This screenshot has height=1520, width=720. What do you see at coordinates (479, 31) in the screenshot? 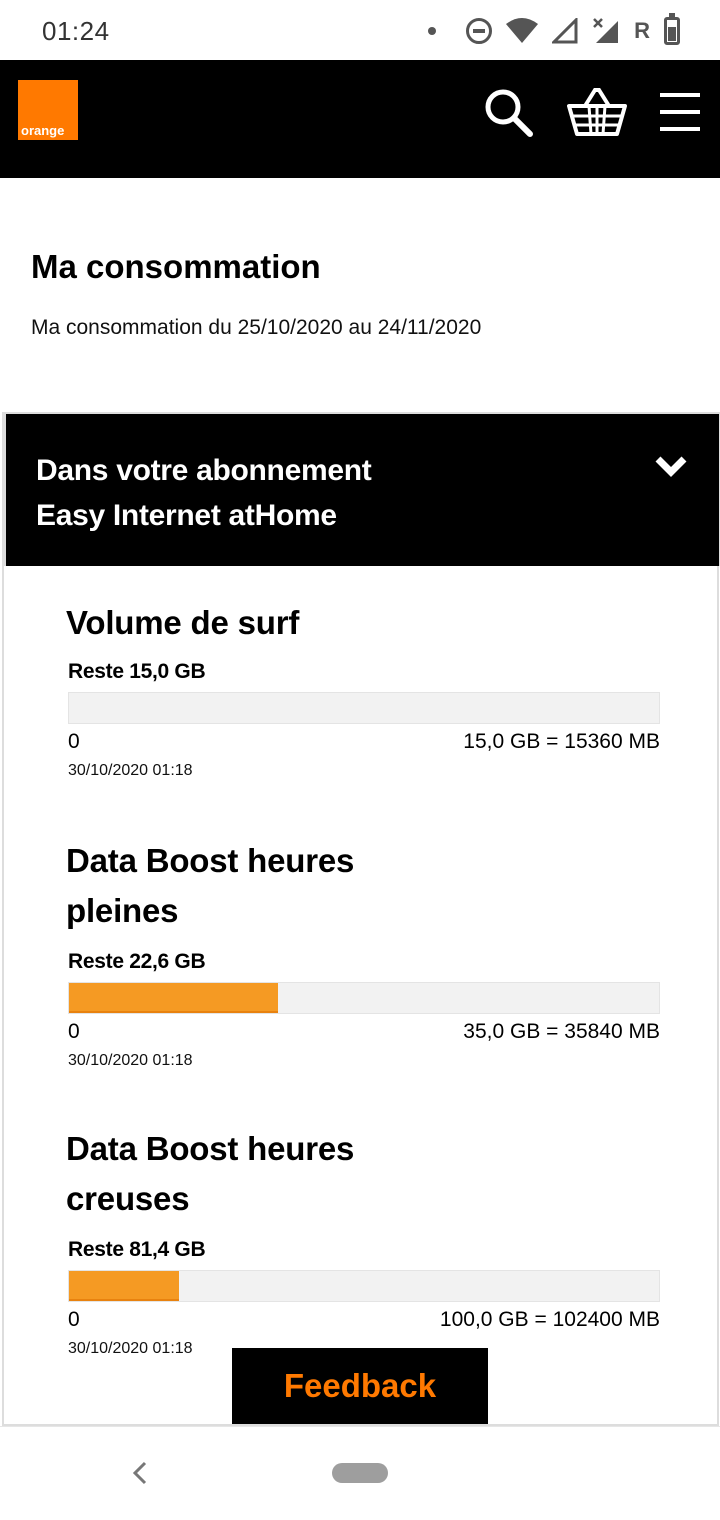
I see `do-not-disturb-icon` at bounding box center [479, 31].